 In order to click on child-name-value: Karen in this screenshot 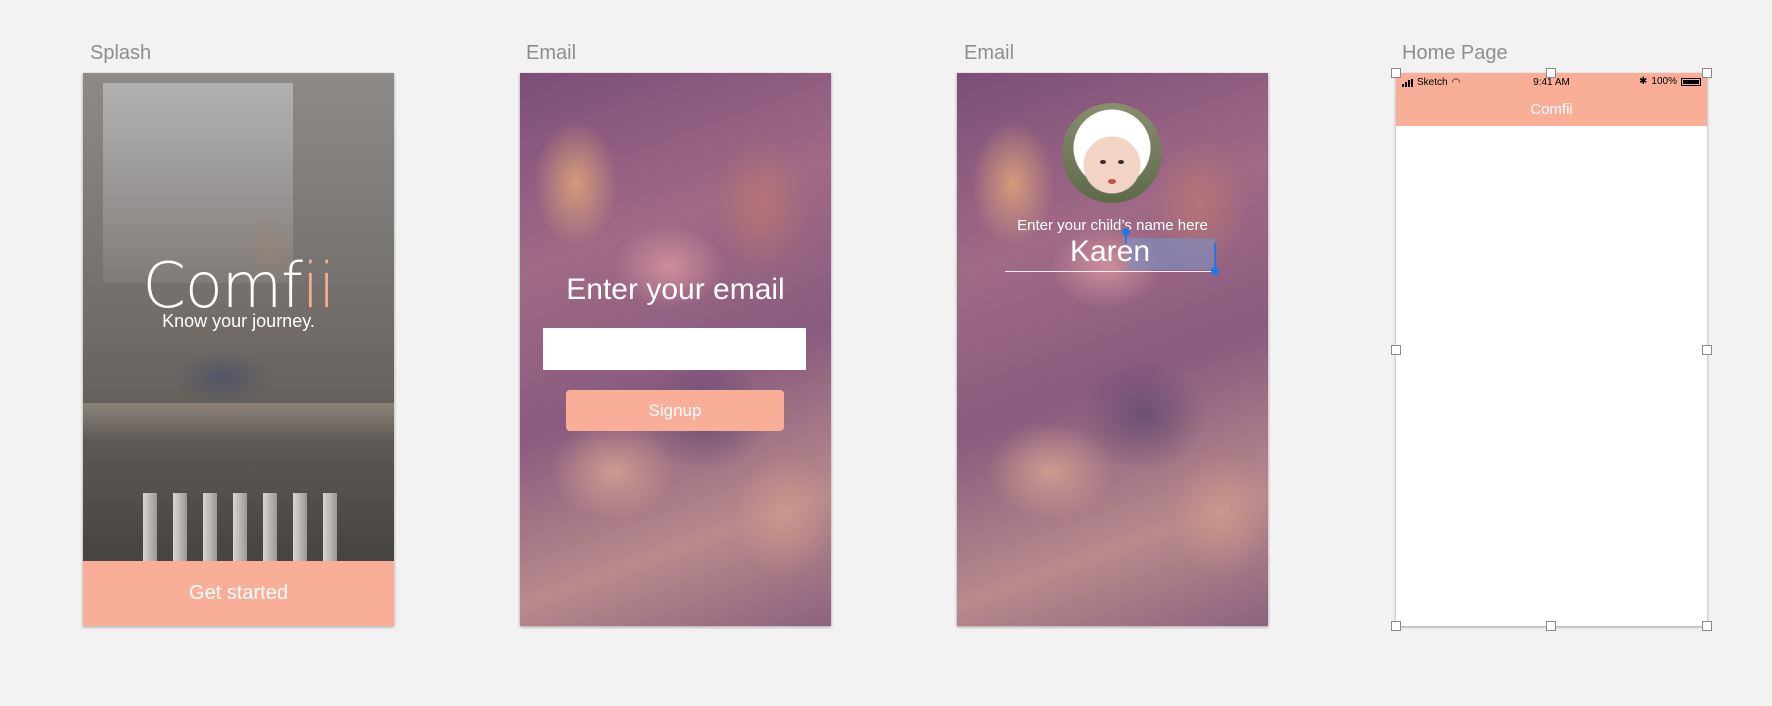, I will do `click(1110, 252)`.